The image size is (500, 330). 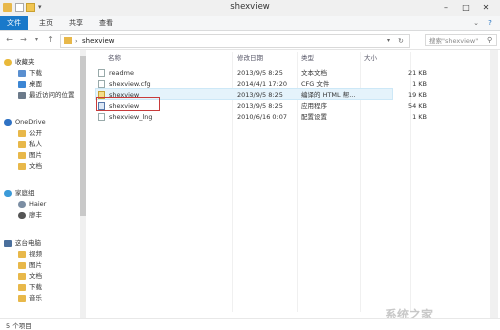 What do you see at coordinates (28, 243) in the screenshot?
I see `sidebar-group-label: 这台电脑` at bounding box center [28, 243].